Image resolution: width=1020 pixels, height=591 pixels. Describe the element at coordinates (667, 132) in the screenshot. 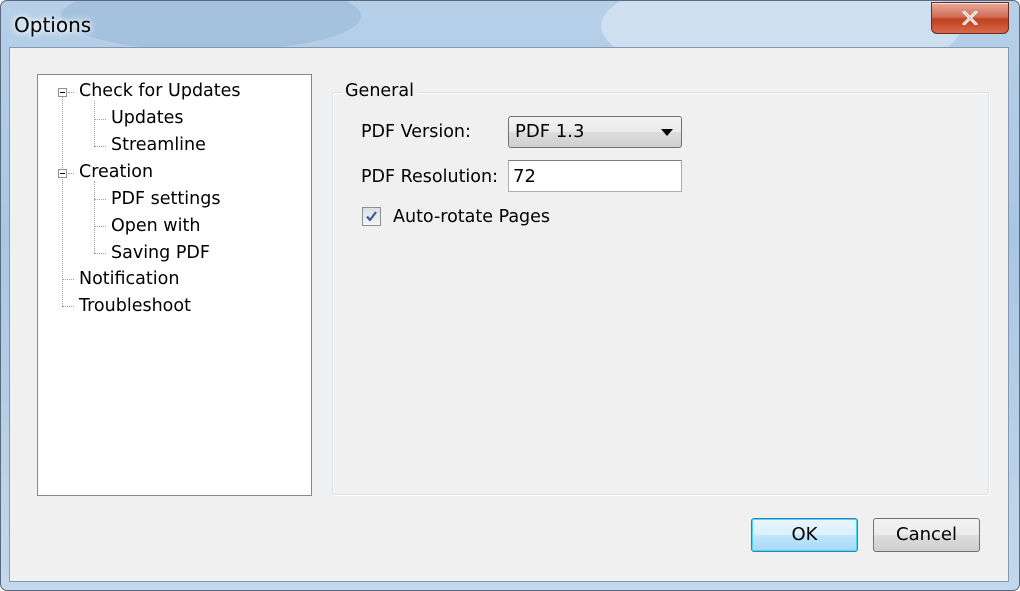

I see `chevron-down-icon` at that location.